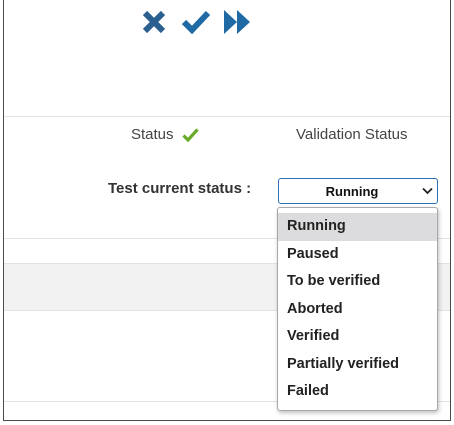 The width and height of the screenshot is (454, 425). I want to click on close-icon, so click(154, 22).